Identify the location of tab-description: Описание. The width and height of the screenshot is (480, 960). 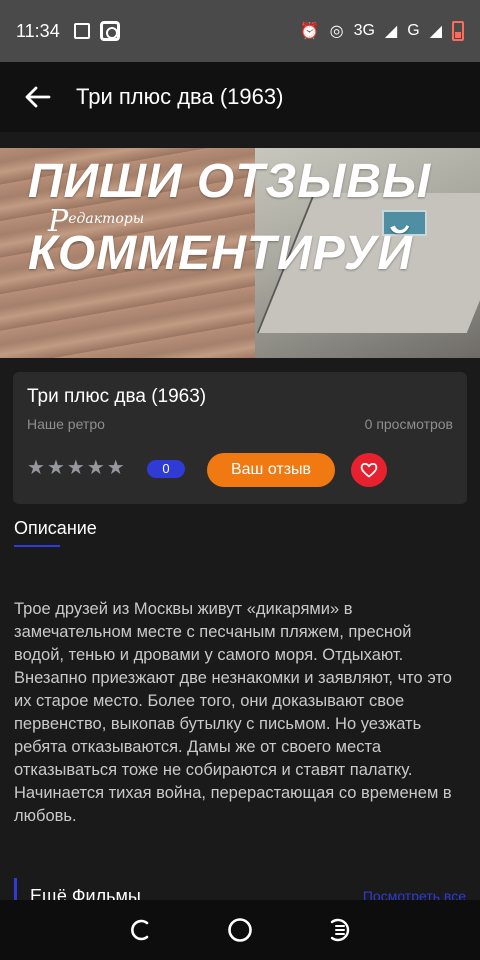
(55, 528).